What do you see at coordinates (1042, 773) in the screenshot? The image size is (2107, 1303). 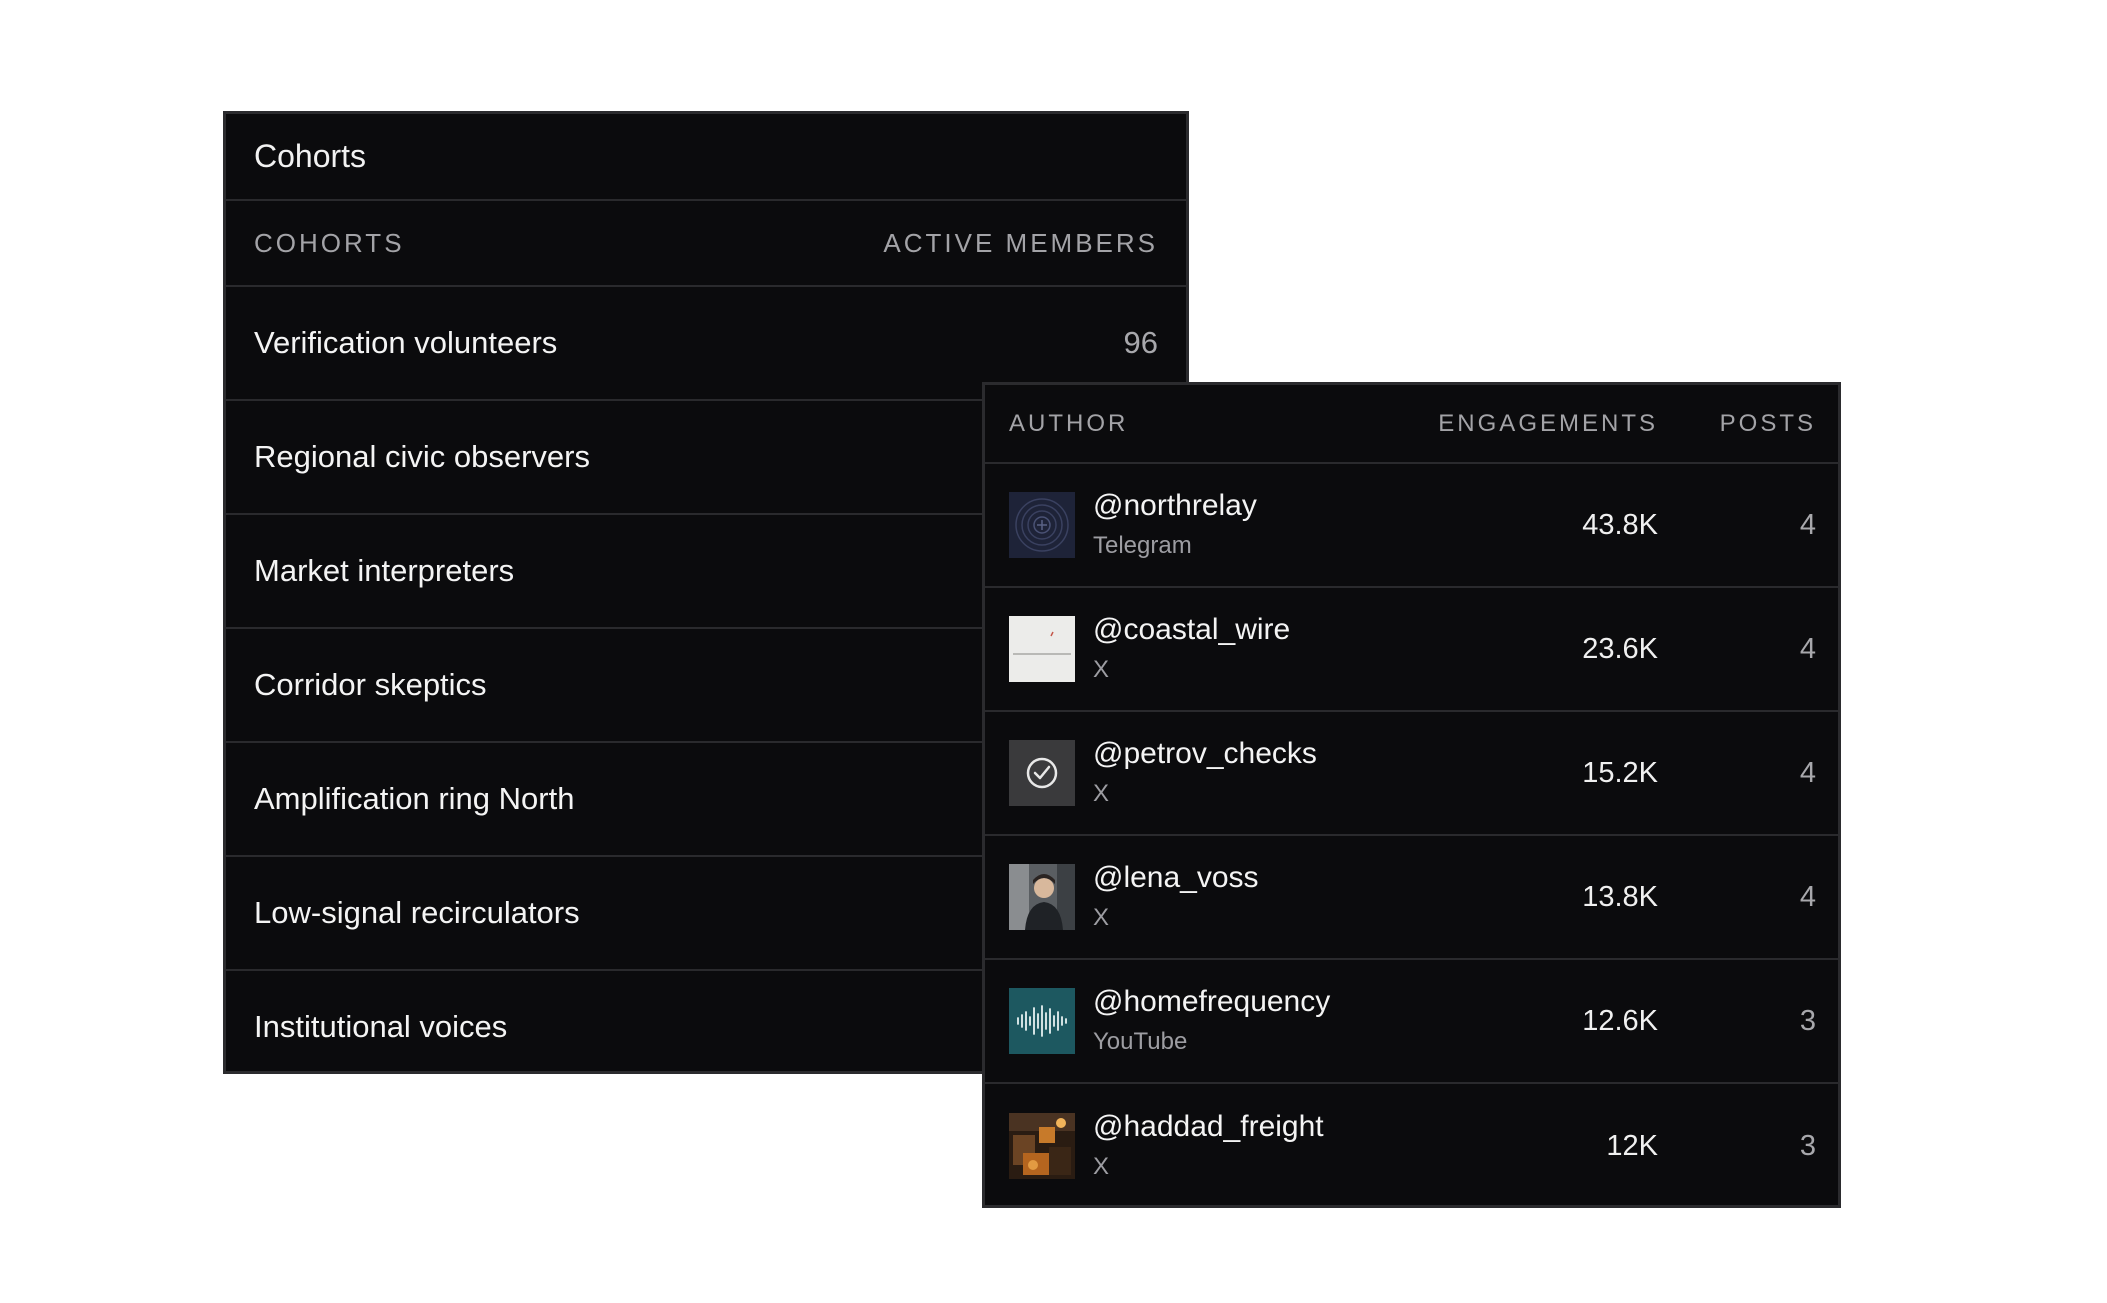 I see `checkmark-avatar` at bounding box center [1042, 773].